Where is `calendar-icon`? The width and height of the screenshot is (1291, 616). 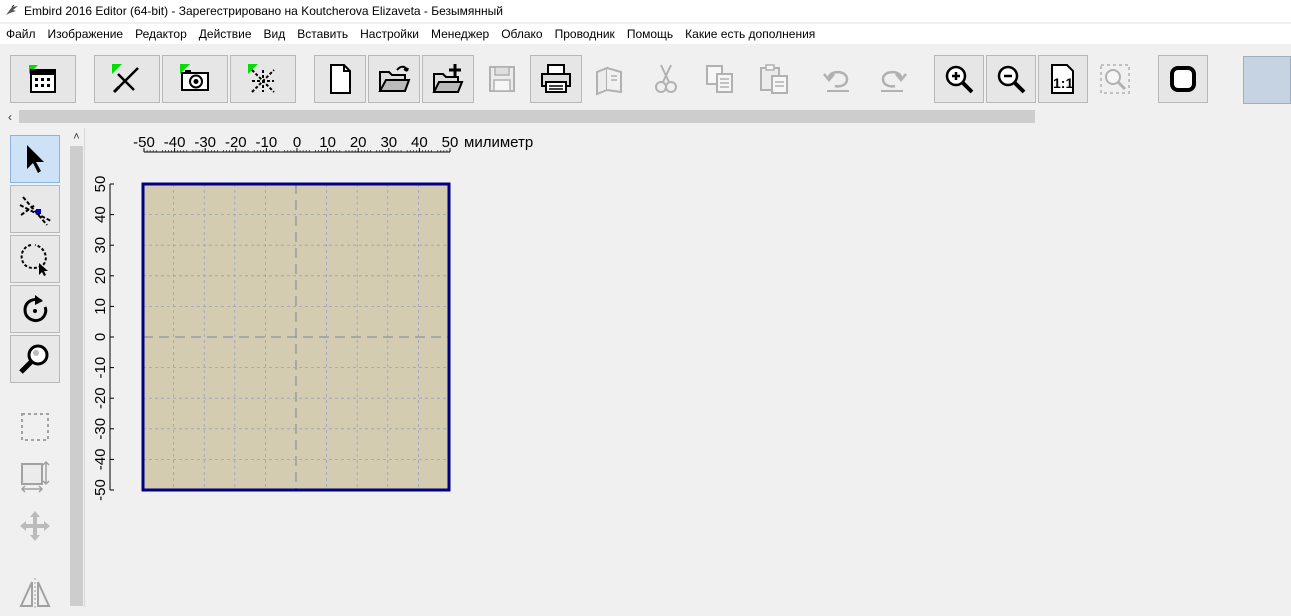 calendar-icon is located at coordinates (42, 79).